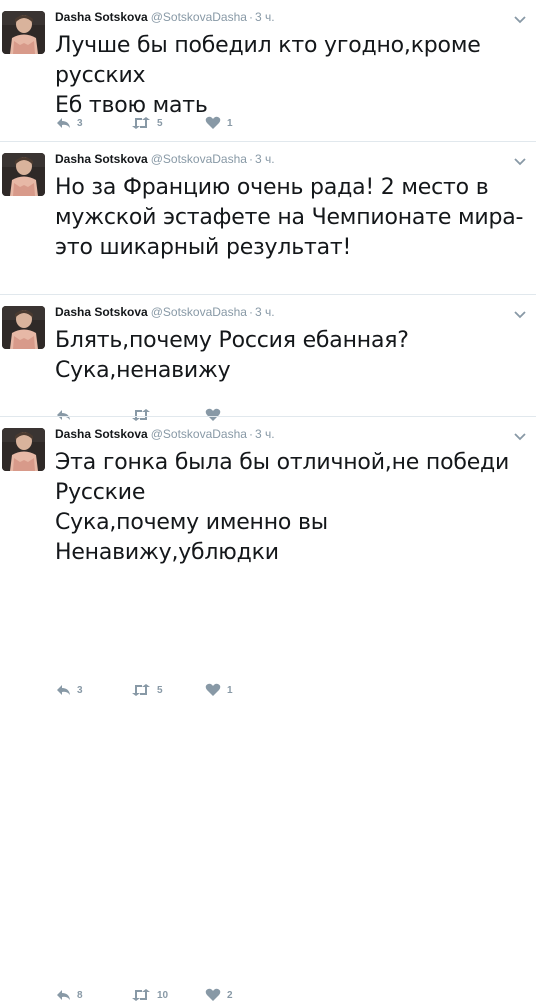  What do you see at coordinates (100, 492) in the screenshot?
I see `tweet-text-line: Русские` at bounding box center [100, 492].